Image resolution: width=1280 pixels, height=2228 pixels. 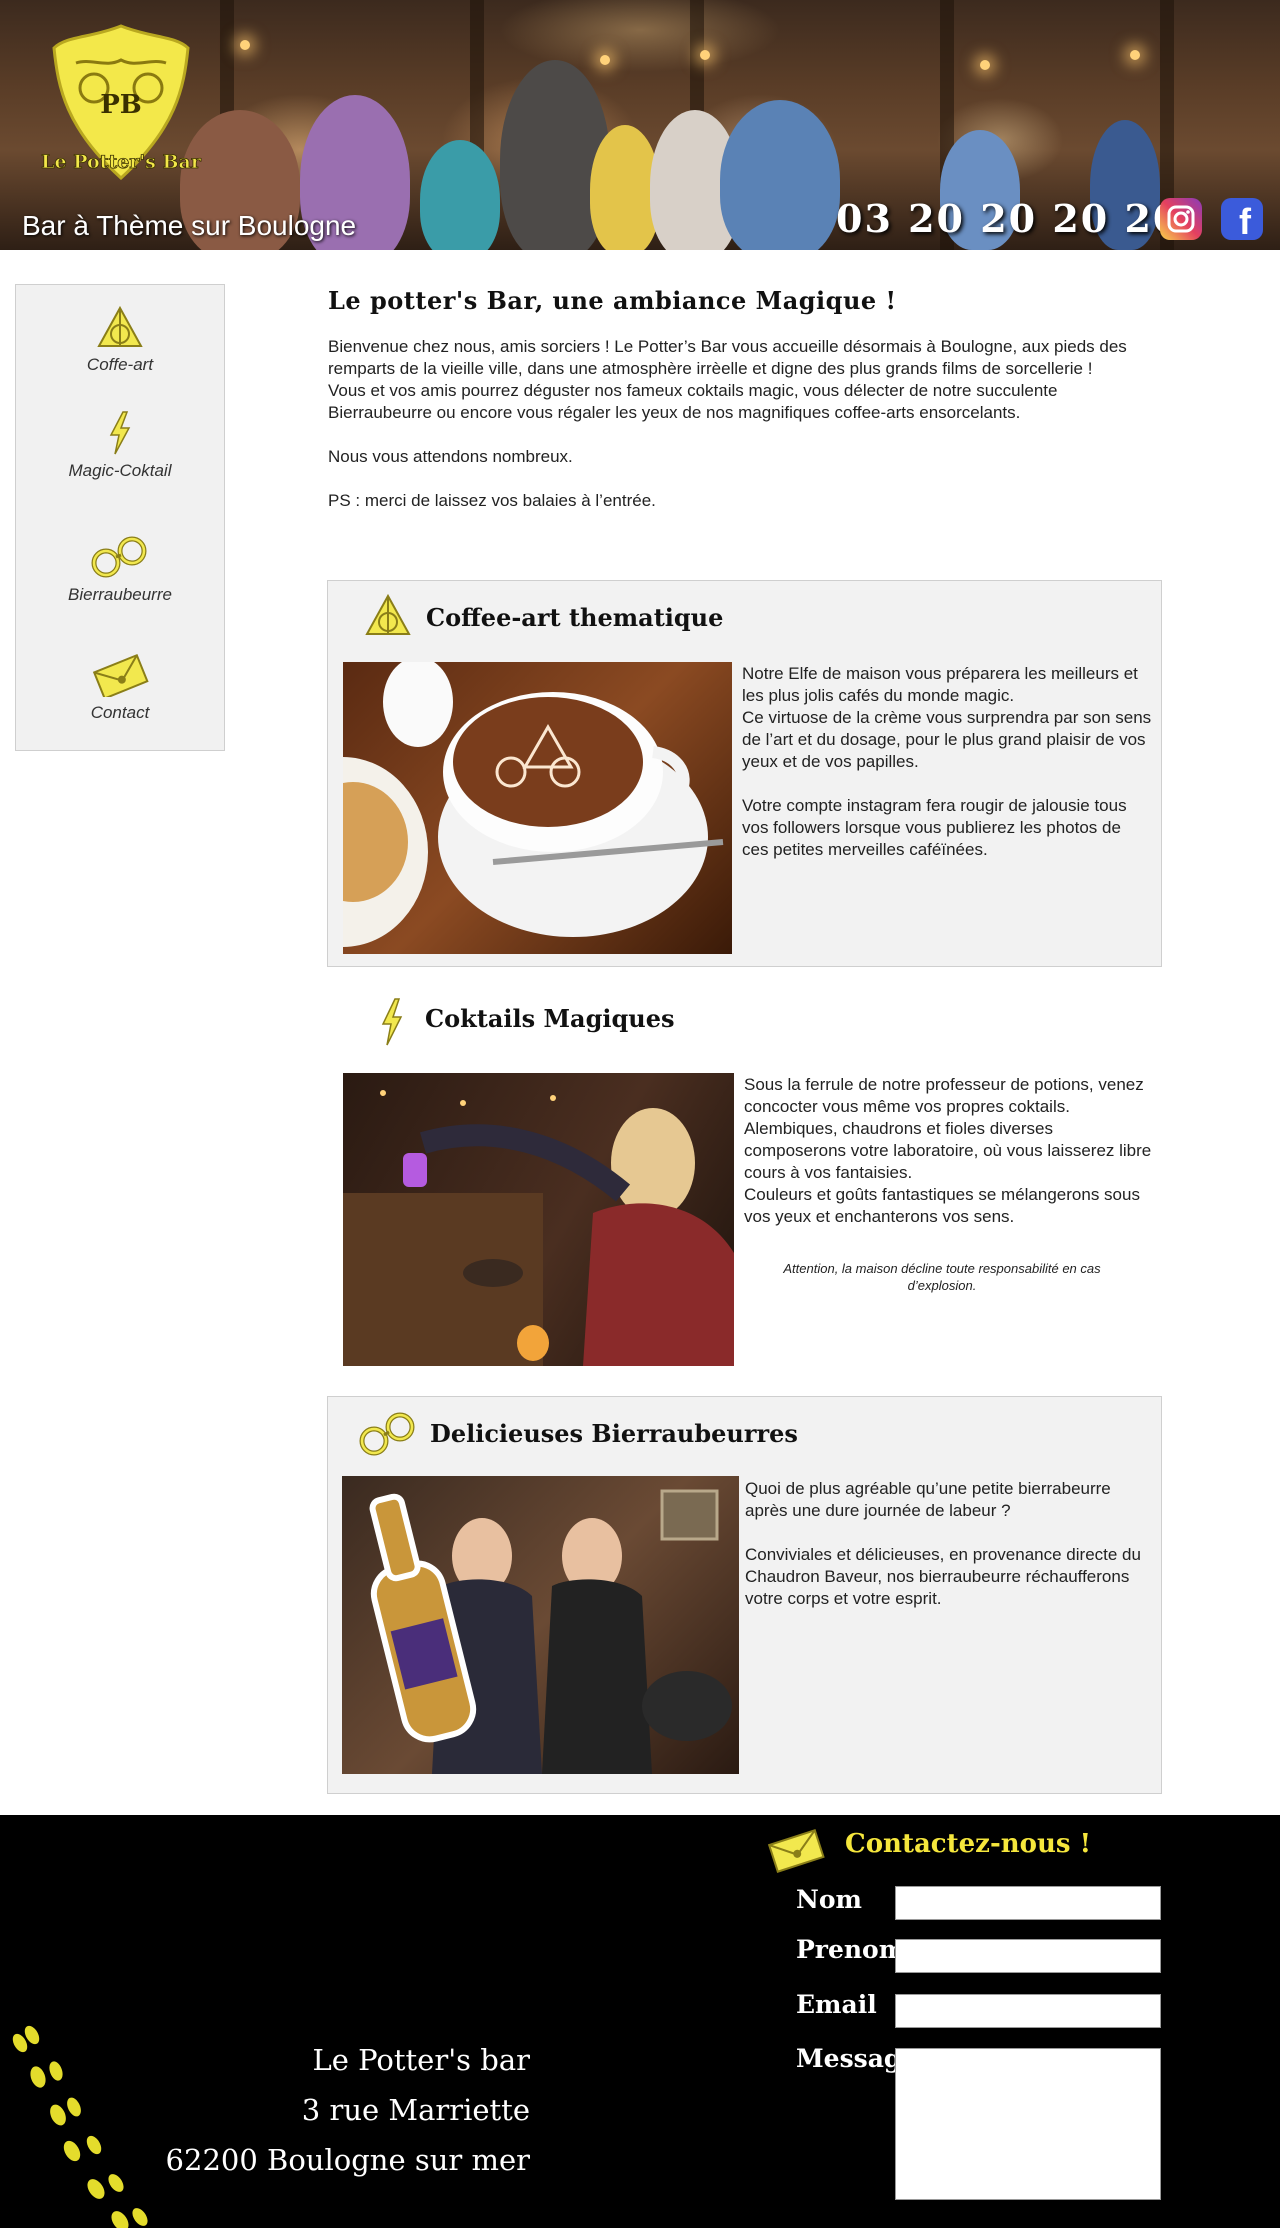 What do you see at coordinates (836, 2004) in the screenshot?
I see `email-label: Email` at bounding box center [836, 2004].